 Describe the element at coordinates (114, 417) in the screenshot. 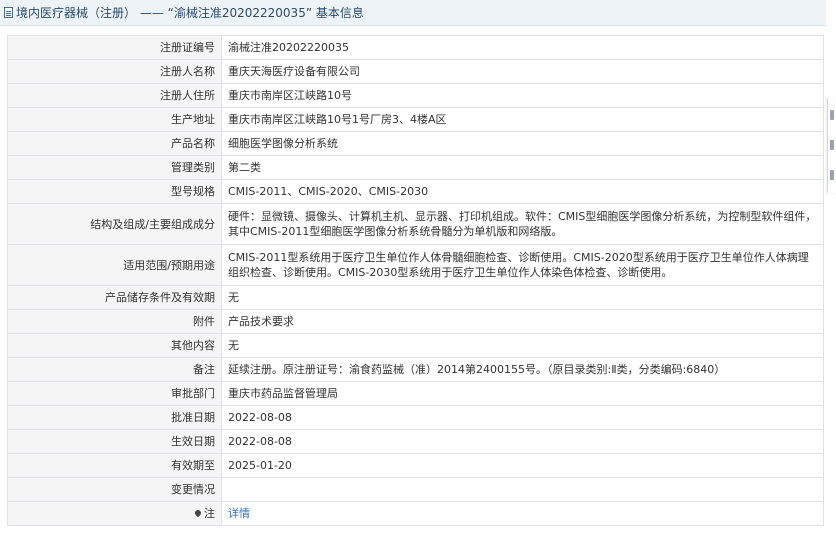

I see `row-label: 批准日期` at that location.